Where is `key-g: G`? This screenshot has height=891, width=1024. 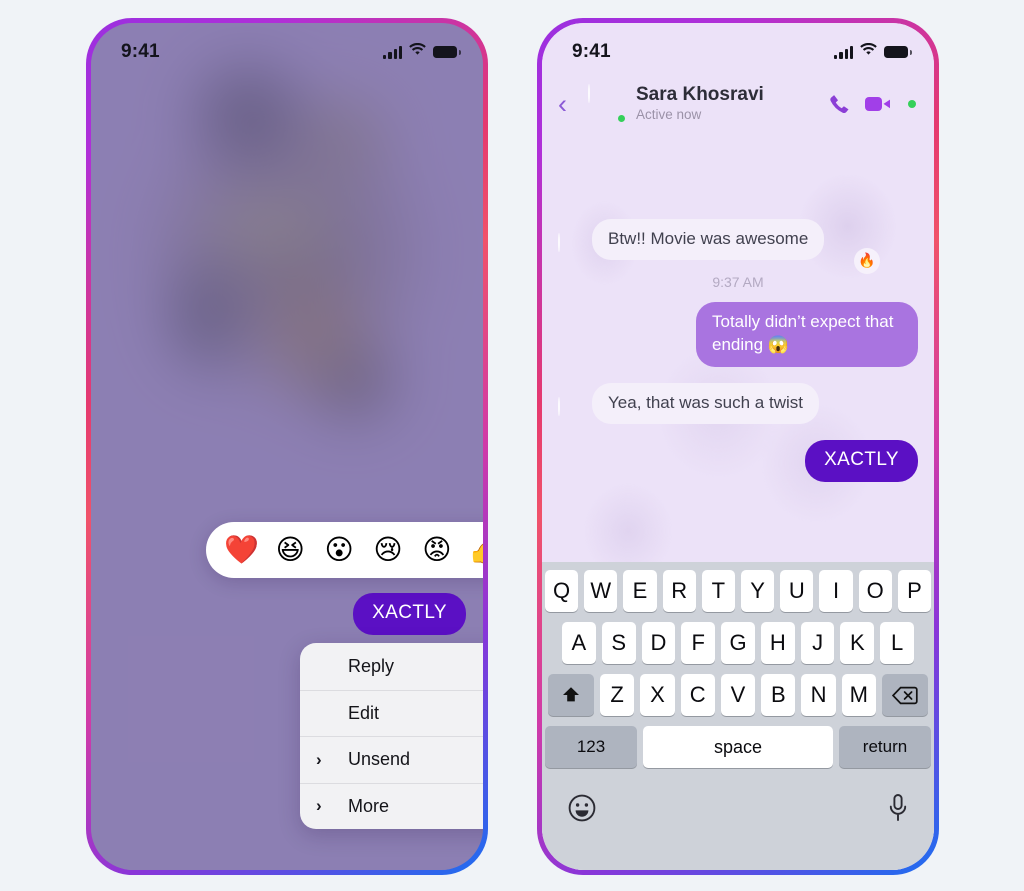 key-g: G is located at coordinates (738, 643).